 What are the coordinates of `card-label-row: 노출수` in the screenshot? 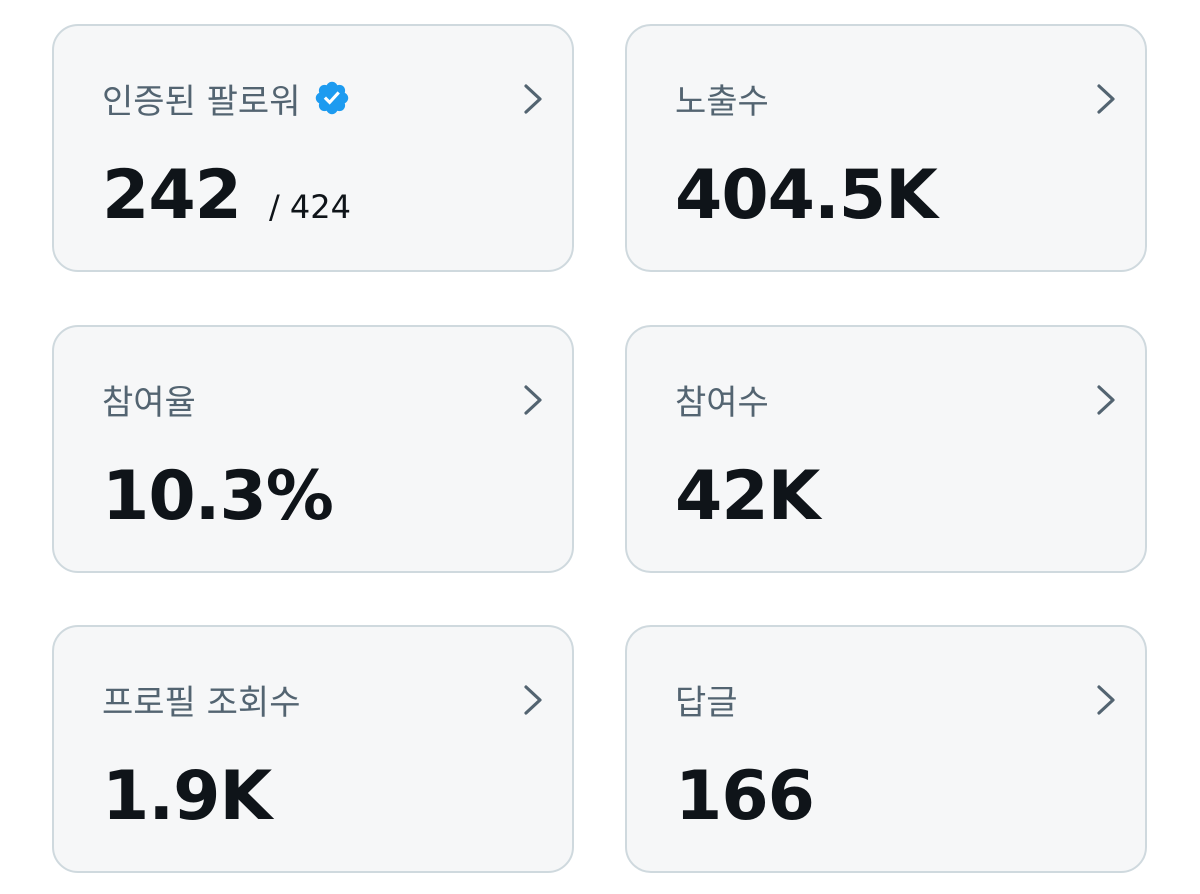 It's located at (722, 99).